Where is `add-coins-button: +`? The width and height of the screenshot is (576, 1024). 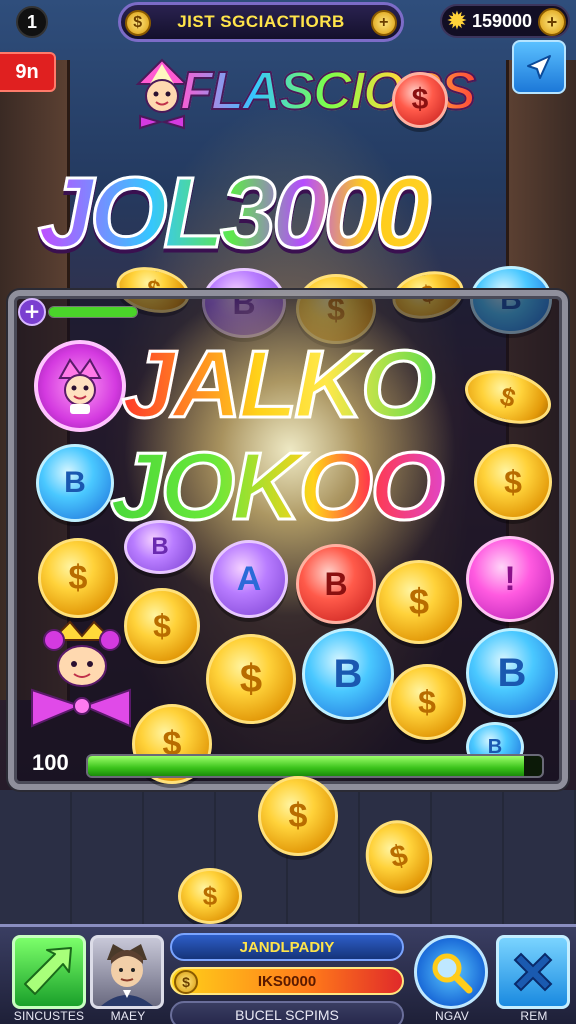 add-coins-button: + is located at coordinates (552, 22).